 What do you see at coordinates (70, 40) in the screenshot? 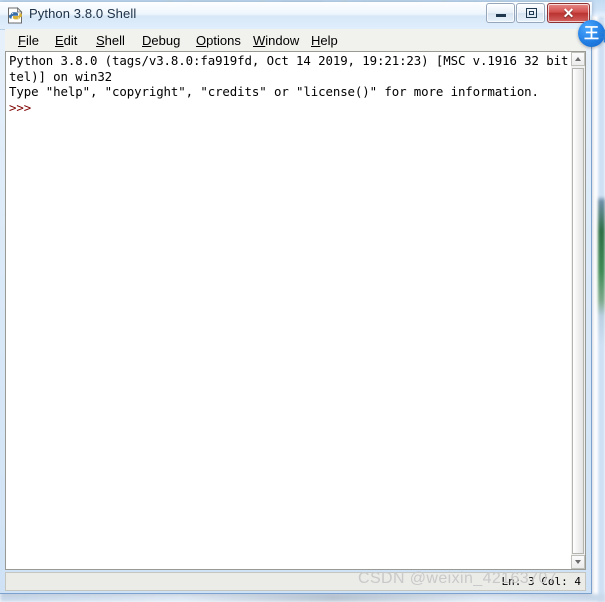
I see `menu-rest-edit: dit` at bounding box center [70, 40].